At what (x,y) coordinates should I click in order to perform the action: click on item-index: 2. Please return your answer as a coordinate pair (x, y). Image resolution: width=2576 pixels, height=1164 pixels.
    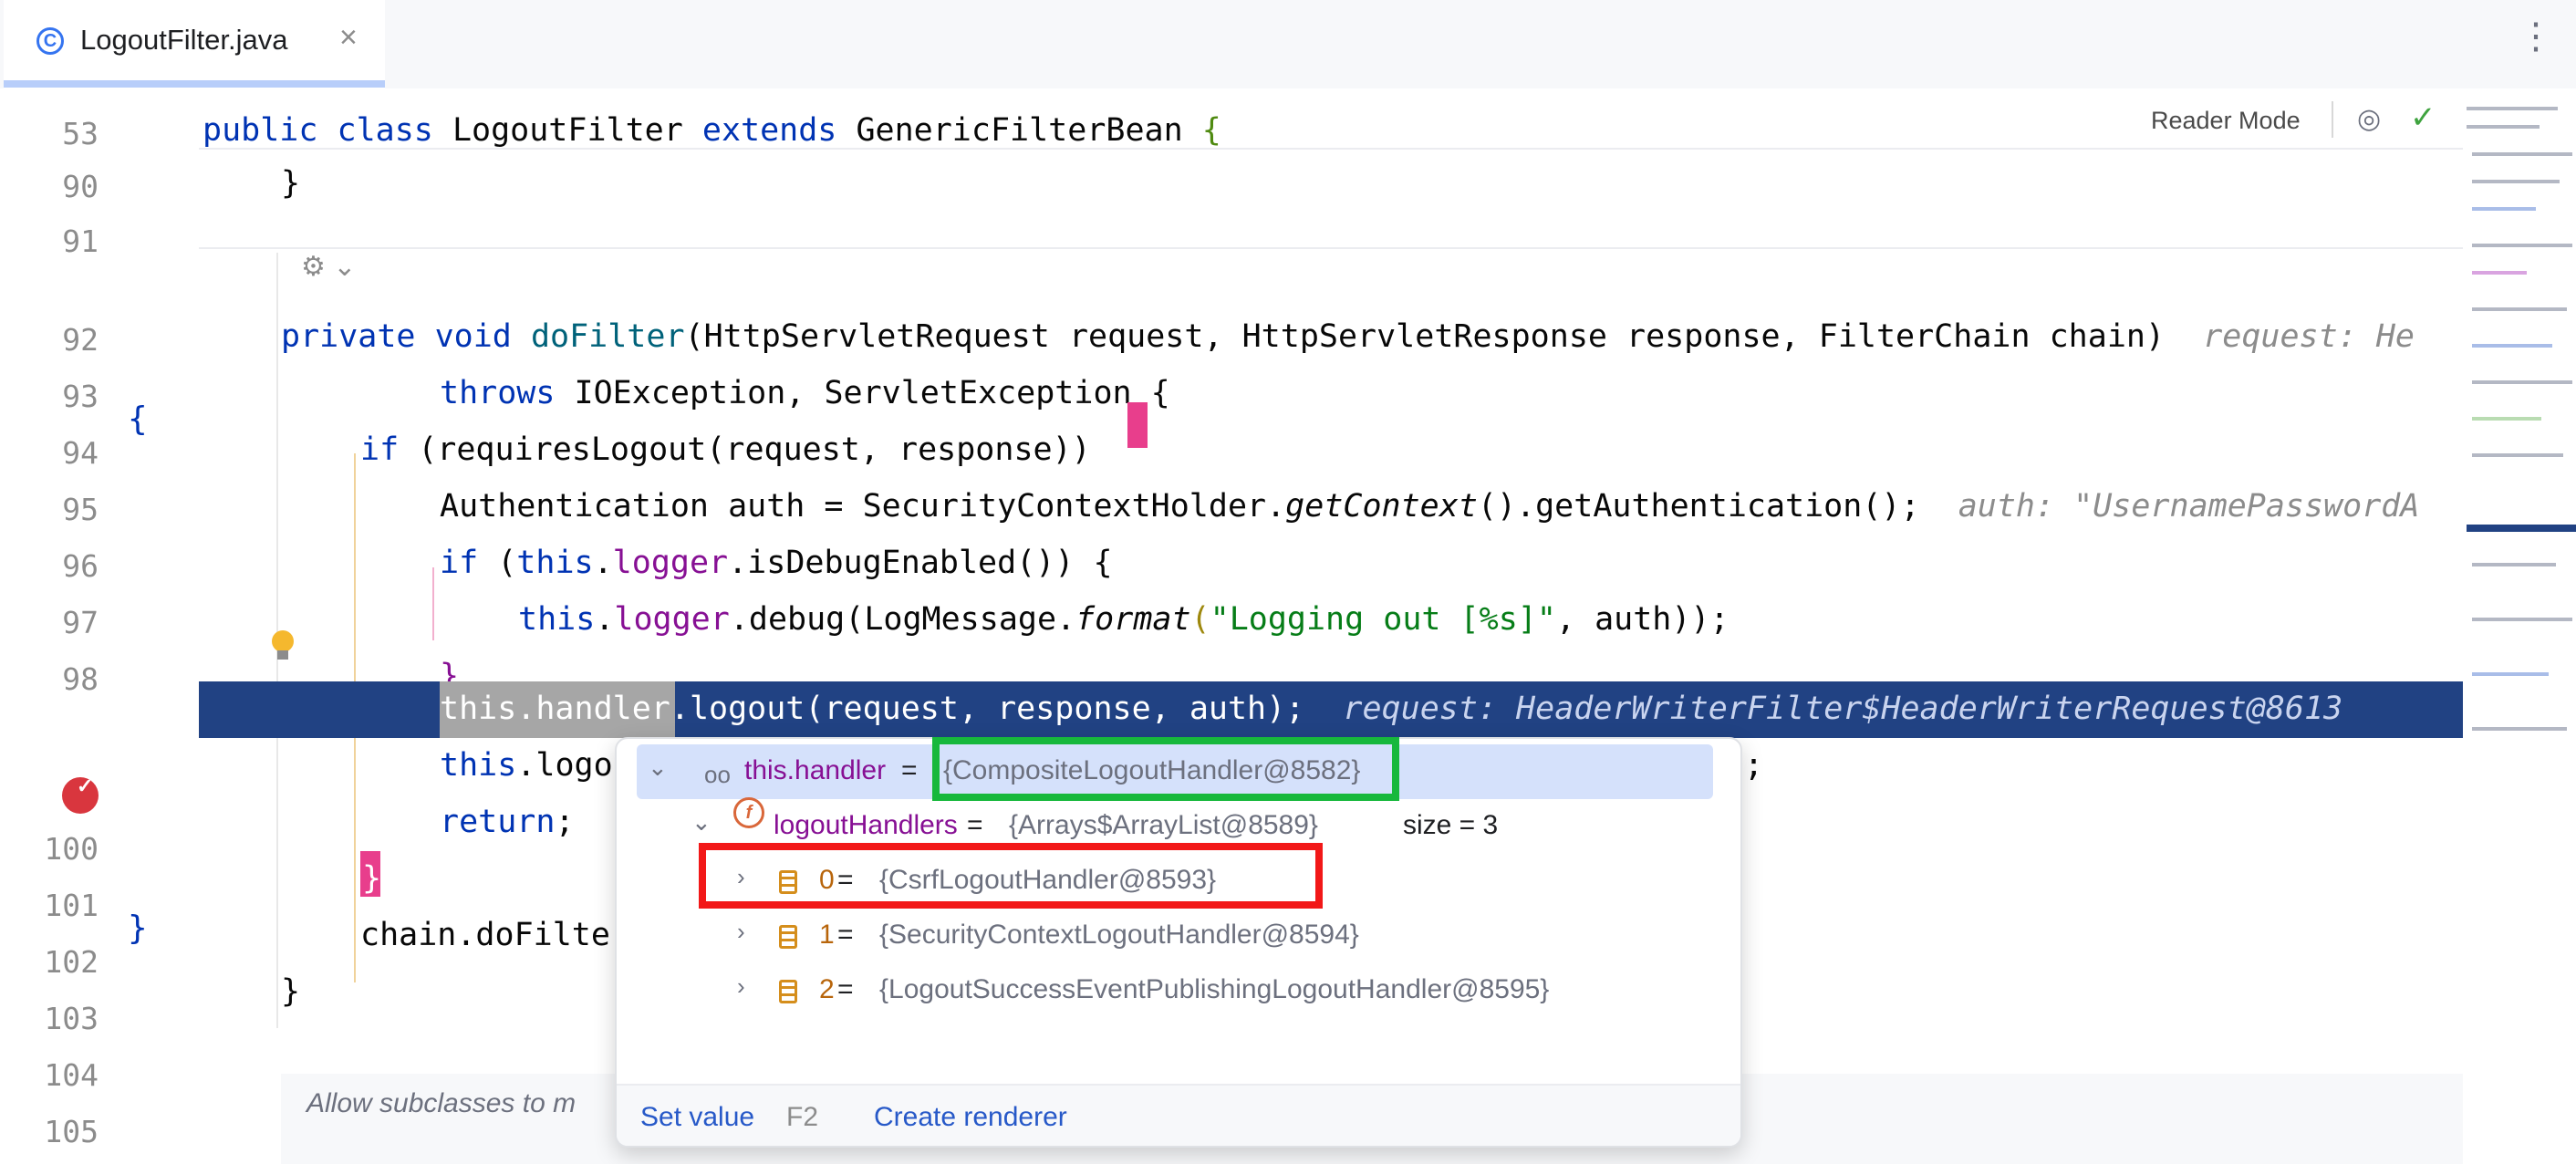
    Looking at the image, I should click on (827, 989).